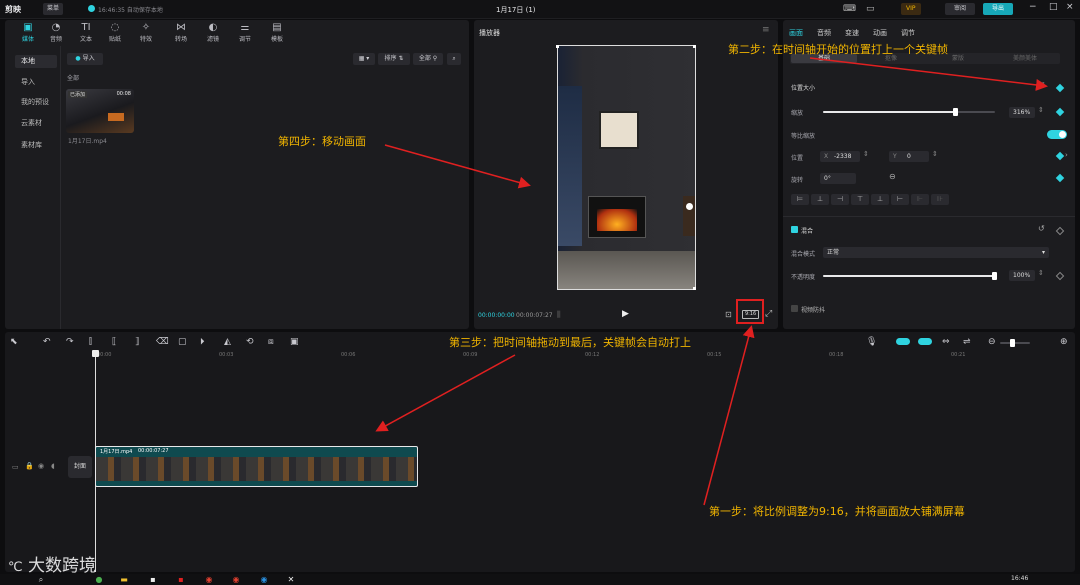 The height and width of the screenshot is (585, 1080). Describe the element at coordinates (928, 74) in the screenshot. I see `arrow-step2` at that location.